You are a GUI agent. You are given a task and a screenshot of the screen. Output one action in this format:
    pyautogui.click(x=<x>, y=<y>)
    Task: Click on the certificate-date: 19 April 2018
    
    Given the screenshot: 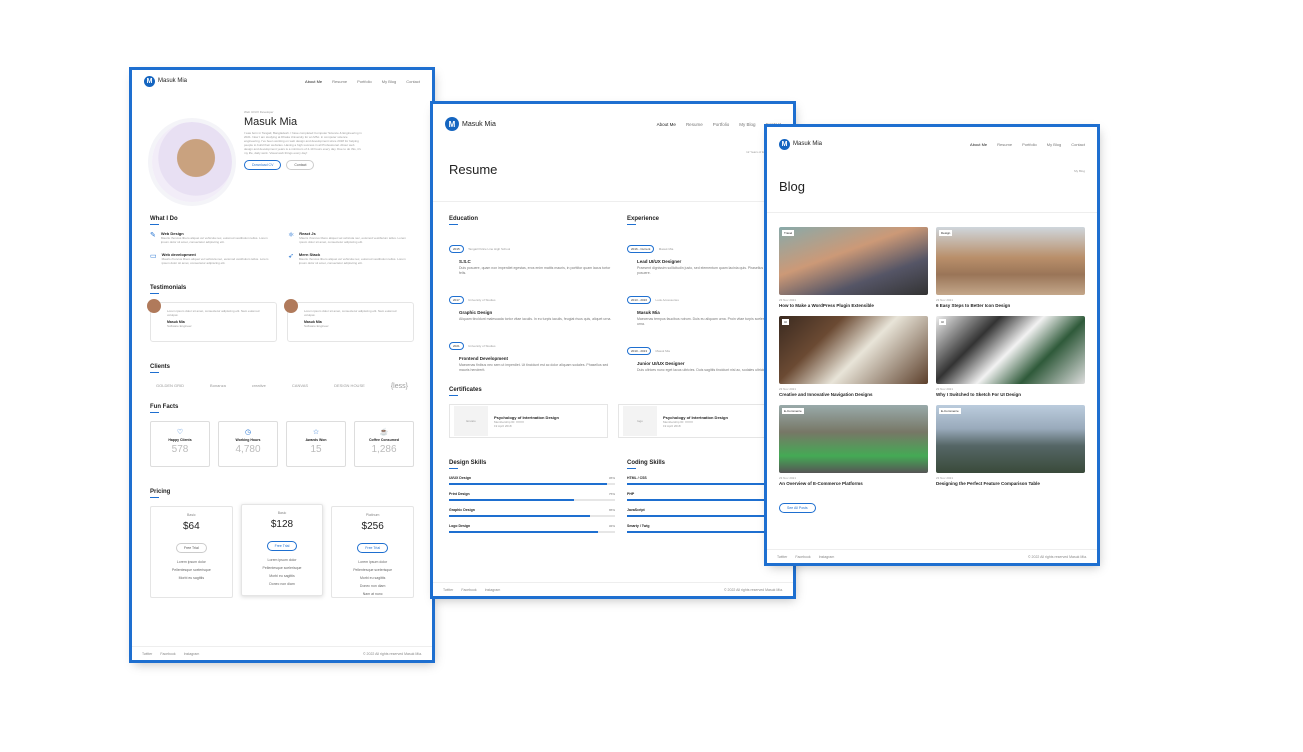 What is the action you would take?
    pyautogui.click(x=503, y=425)
    